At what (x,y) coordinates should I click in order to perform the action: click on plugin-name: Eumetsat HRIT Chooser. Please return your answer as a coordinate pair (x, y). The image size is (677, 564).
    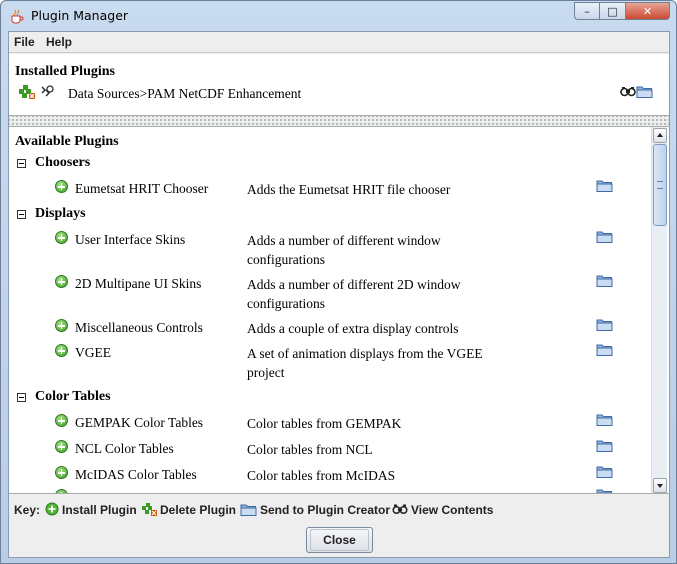
    Looking at the image, I should click on (142, 188).